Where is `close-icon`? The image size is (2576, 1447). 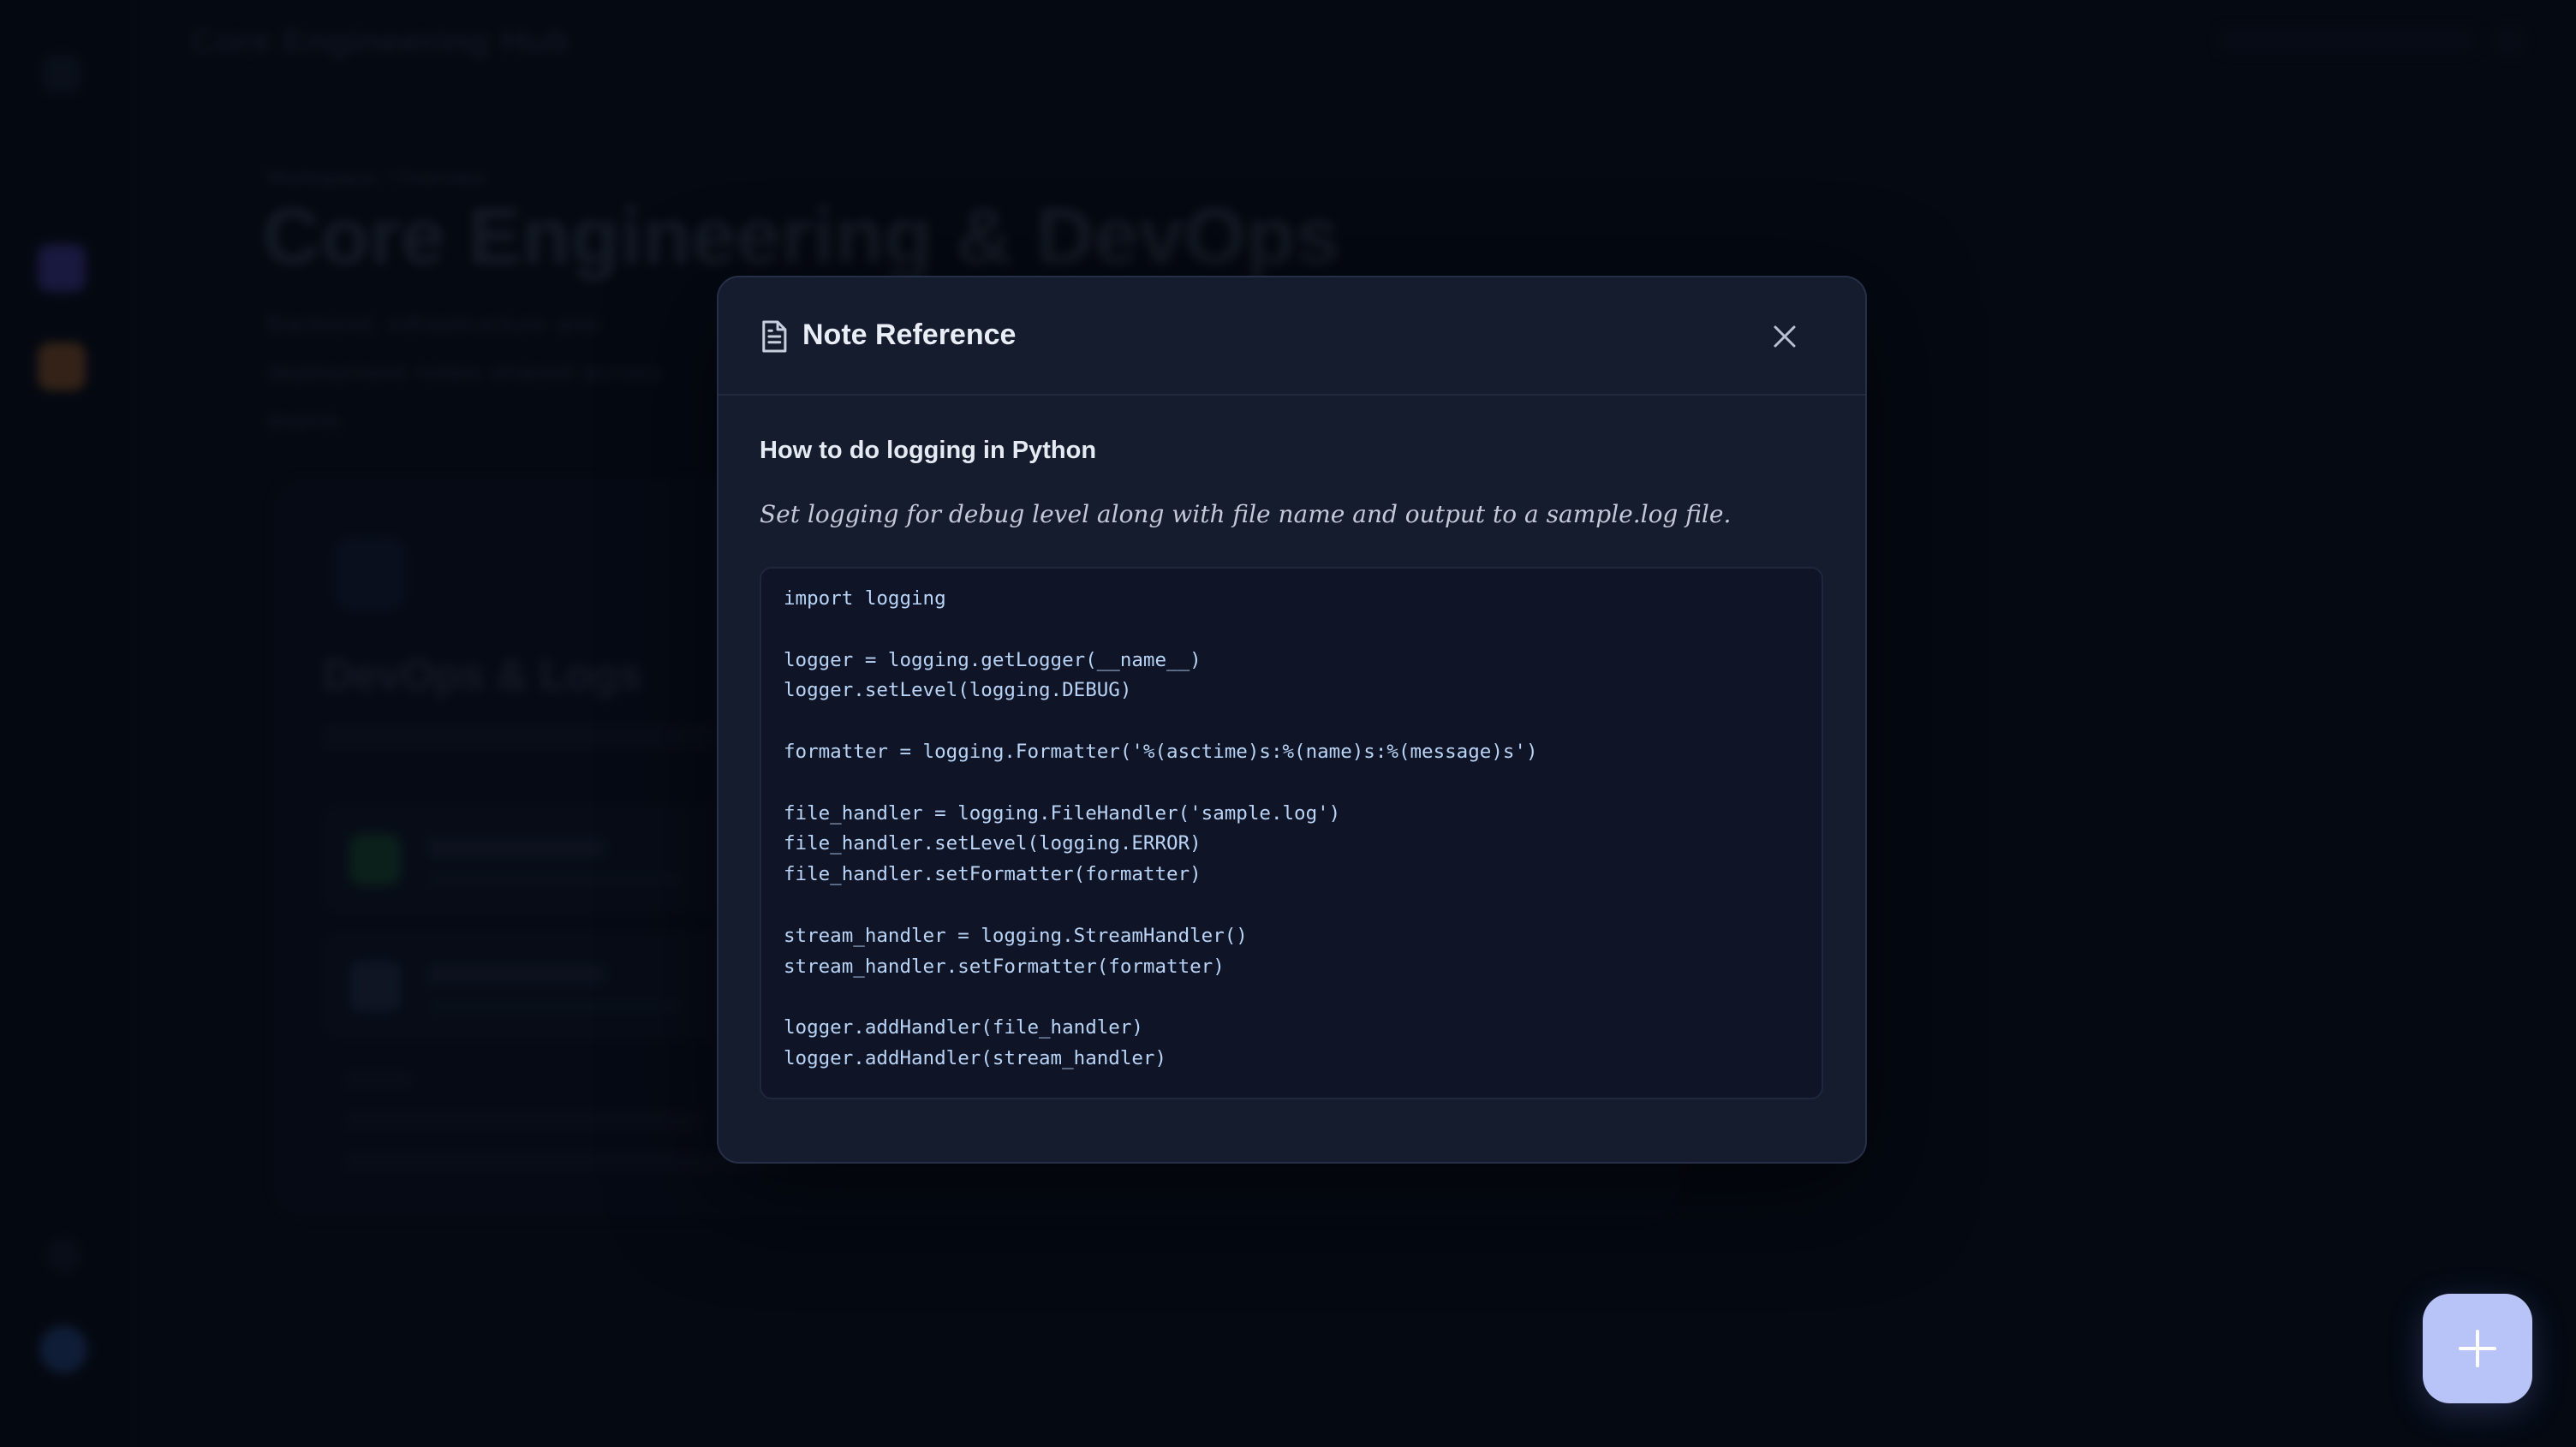 close-icon is located at coordinates (1785, 336).